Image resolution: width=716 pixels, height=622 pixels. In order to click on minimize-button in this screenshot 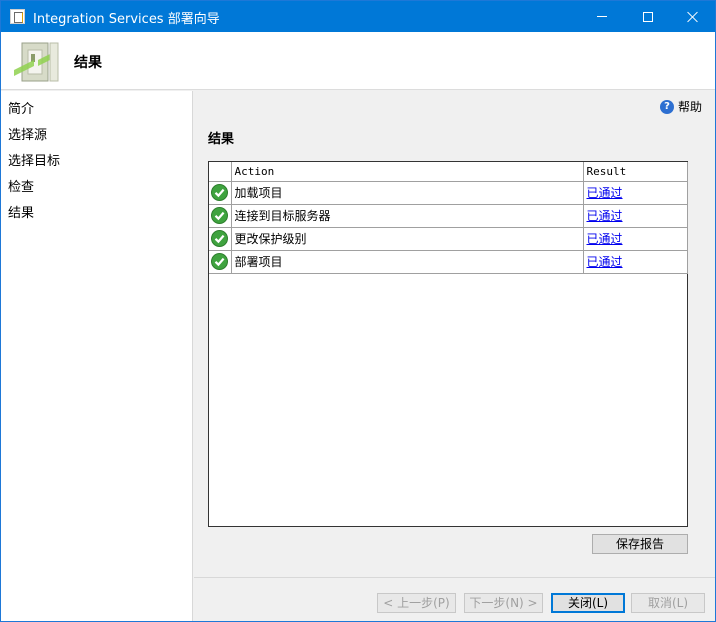, I will do `click(602, 16)`.